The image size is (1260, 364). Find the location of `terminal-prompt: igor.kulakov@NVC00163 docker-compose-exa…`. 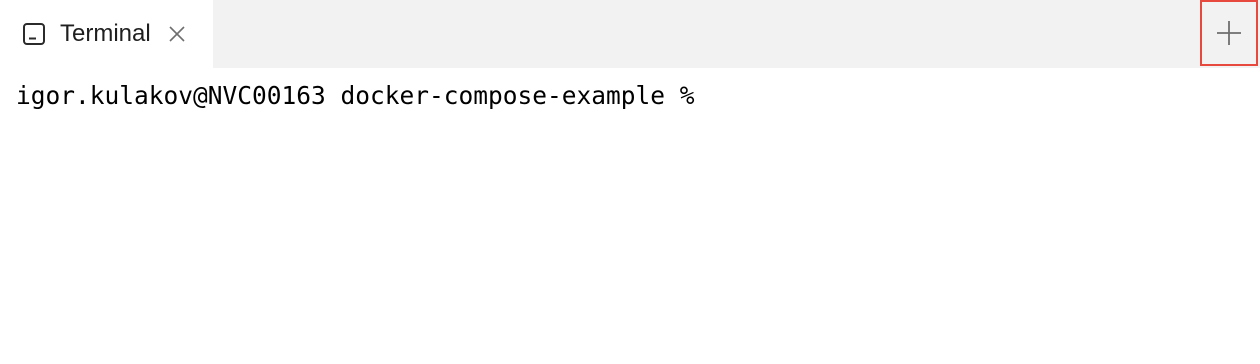

terminal-prompt: igor.kulakov@NVC00163 docker-compose-exa… is located at coordinates (355, 95).